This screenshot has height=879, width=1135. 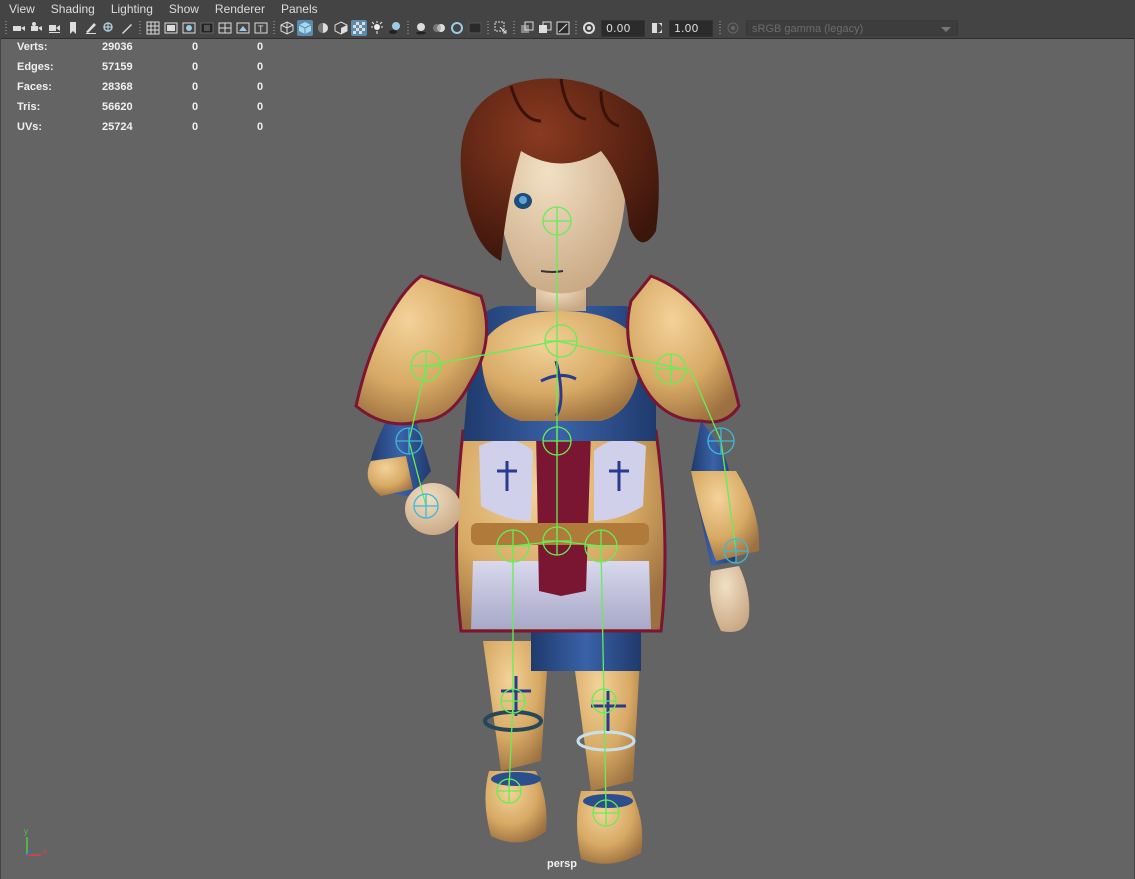 I want to click on menu-shading: Shading, so click(x=72, y=9).